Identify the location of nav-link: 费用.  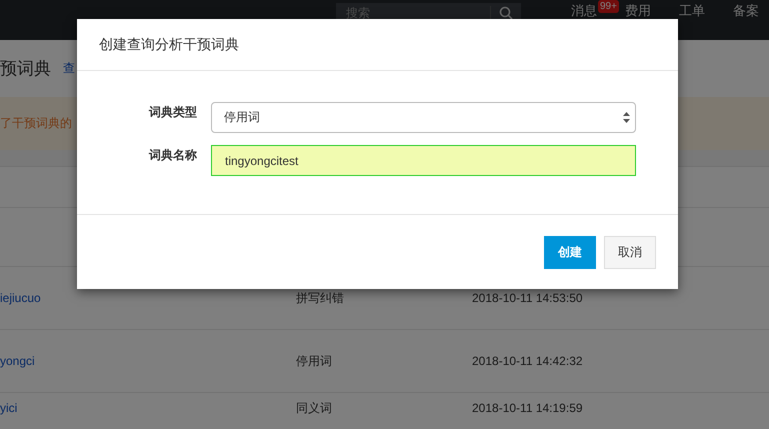
(638, 10).